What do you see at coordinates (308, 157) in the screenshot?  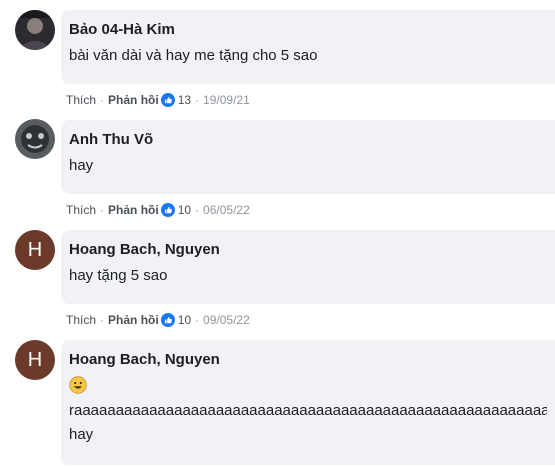 I see `comment-bubble: Anh Thu Võ hay` at bounding box center [308, 157].